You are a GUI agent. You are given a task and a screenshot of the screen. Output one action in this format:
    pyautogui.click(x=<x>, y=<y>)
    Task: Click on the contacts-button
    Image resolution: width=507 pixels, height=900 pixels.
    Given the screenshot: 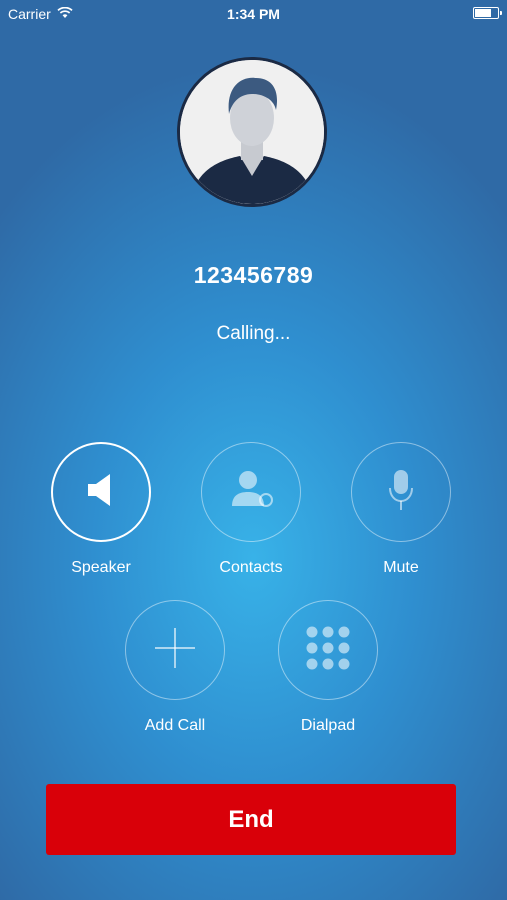 What is the action you would take?
    pyautogui.click(x=251, y=492)
    